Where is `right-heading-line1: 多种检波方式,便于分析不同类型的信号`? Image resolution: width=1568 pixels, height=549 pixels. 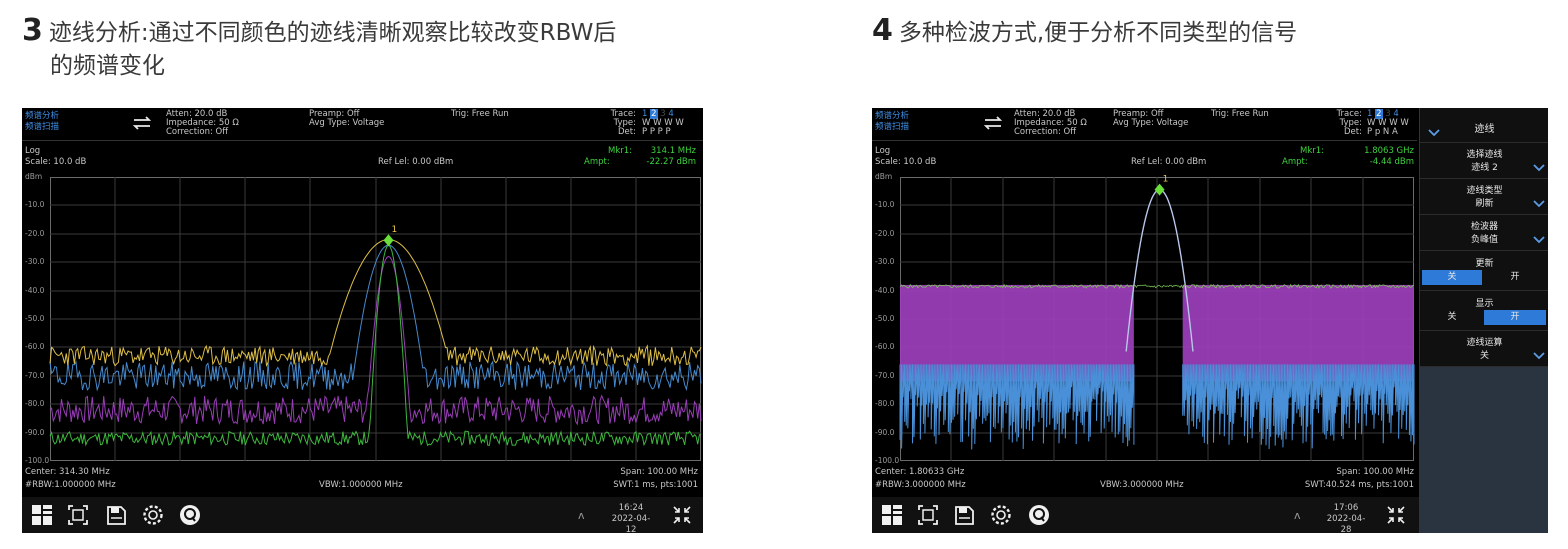
right-heading-line1: 多种检波方式,便于分析不同类型的信号 is located at coordinates (1098, 33).